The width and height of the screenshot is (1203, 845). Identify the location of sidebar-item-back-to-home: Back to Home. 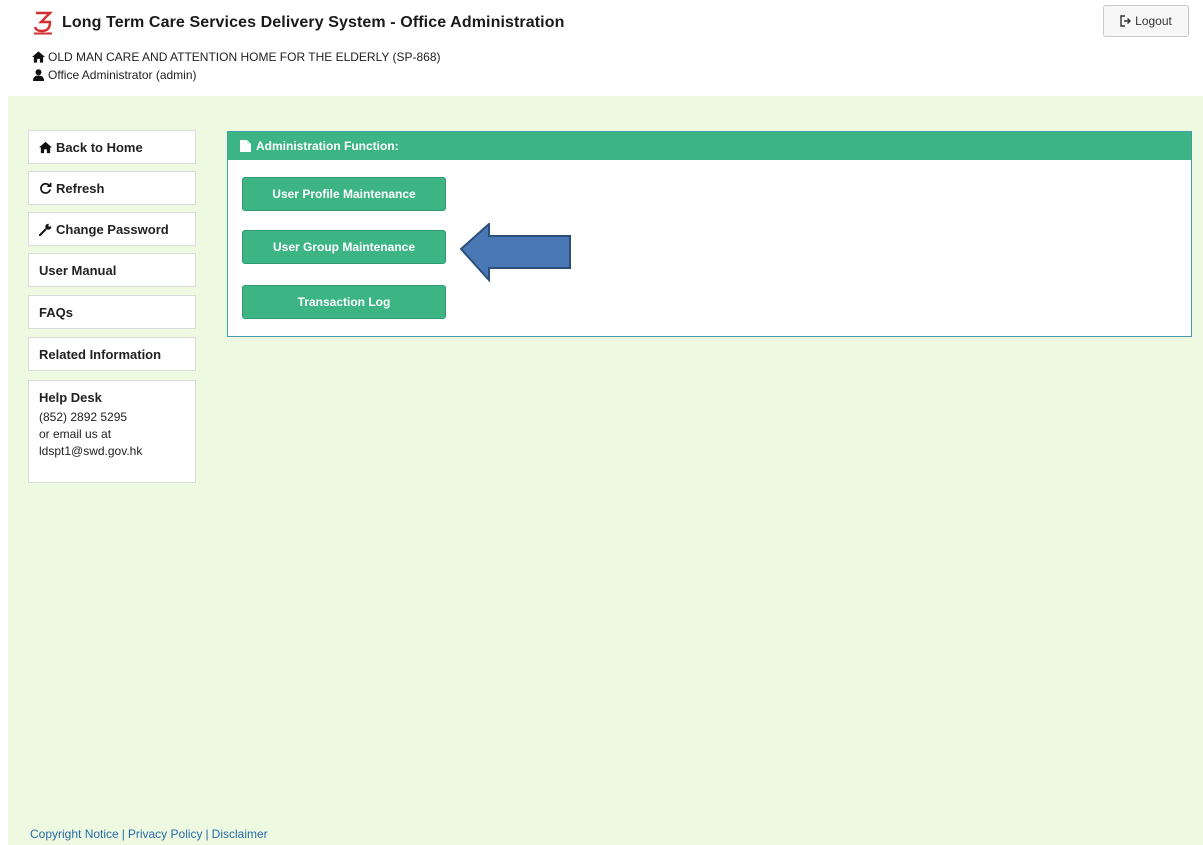
(112, 147).